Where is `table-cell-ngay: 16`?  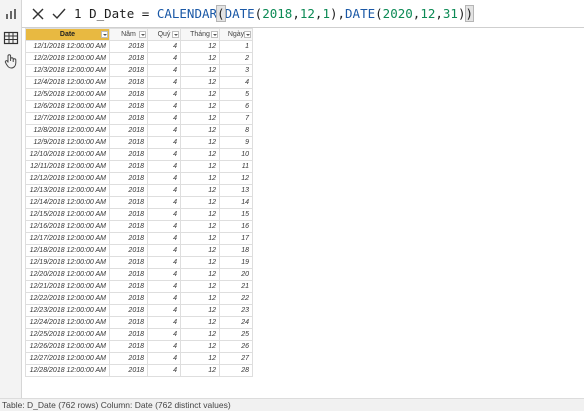 table-cell-ngay: 16 is located at coordinates (236, 226).